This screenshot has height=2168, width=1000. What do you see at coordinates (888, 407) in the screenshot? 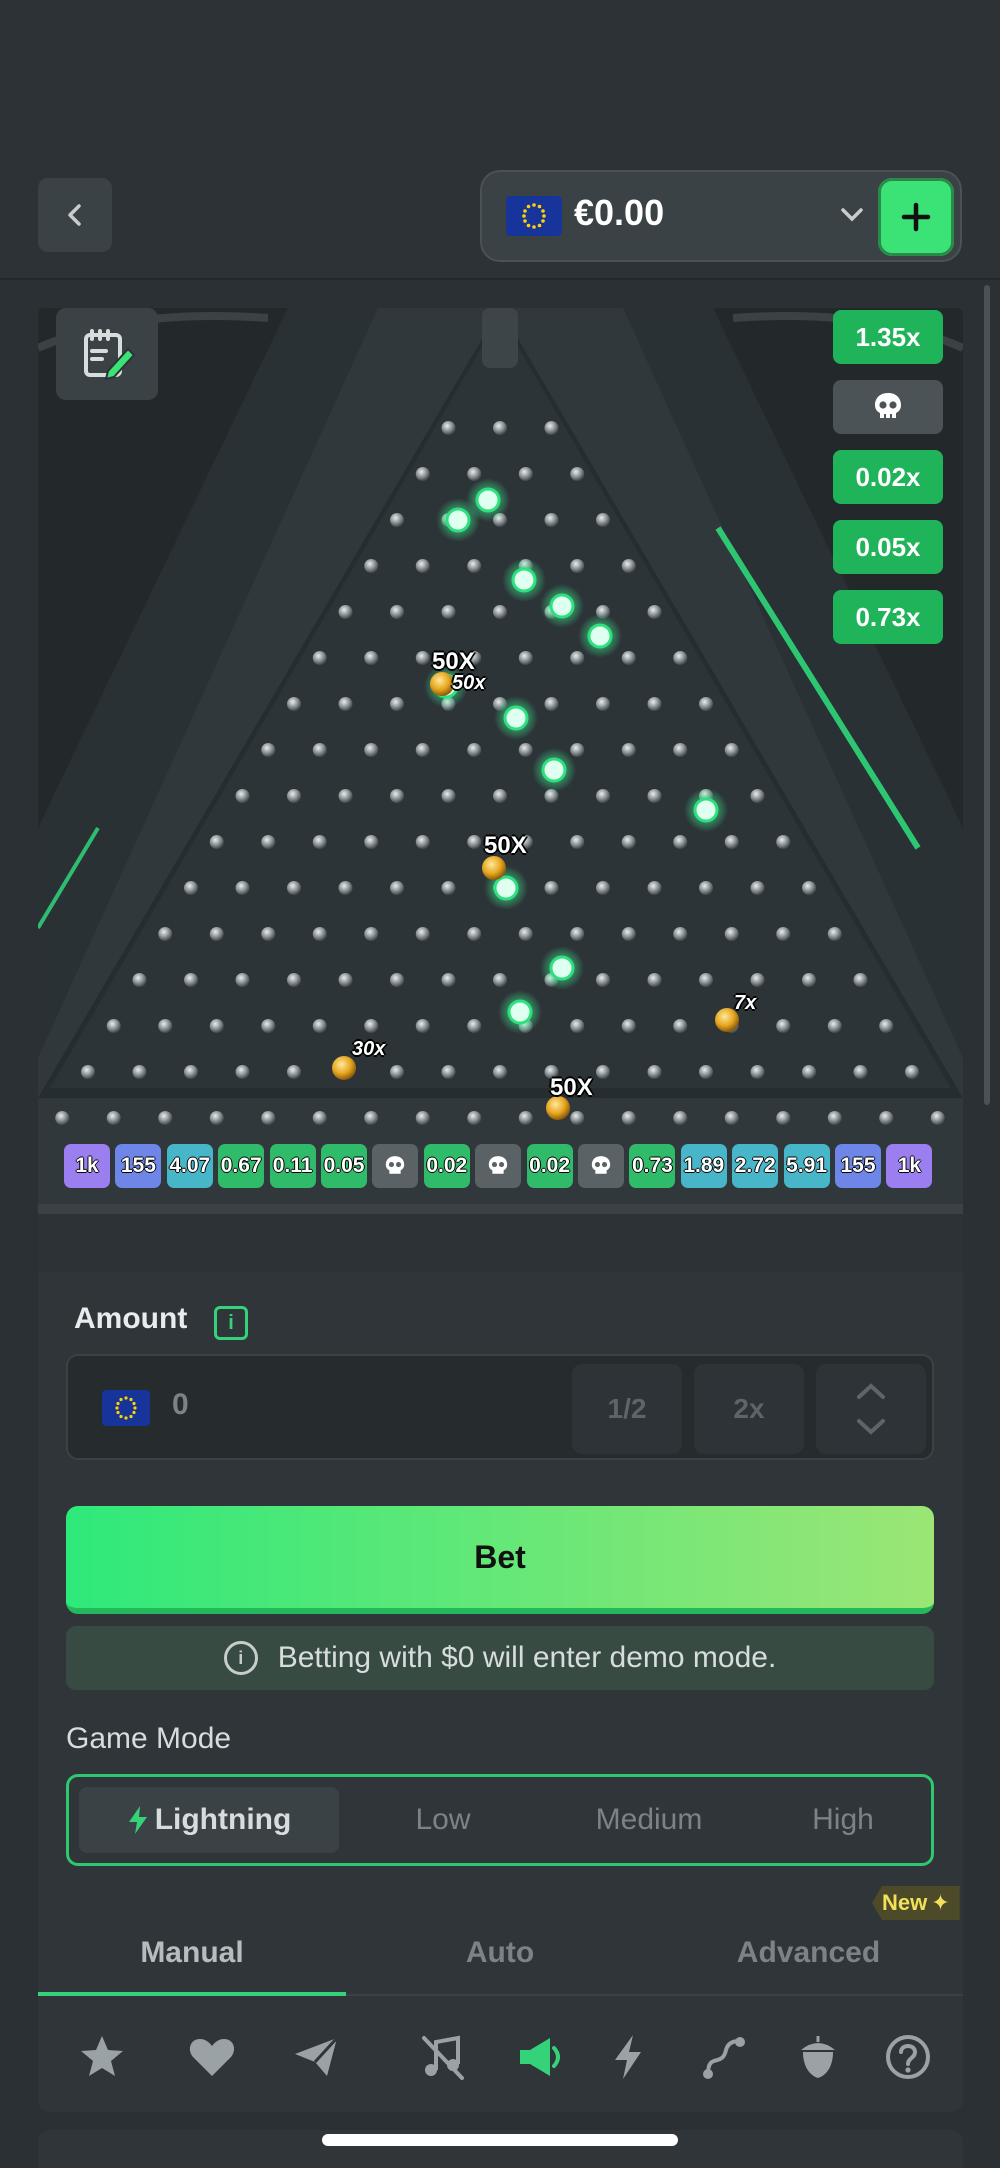
I see `history-item-skull` at bounding box center [888, 407].